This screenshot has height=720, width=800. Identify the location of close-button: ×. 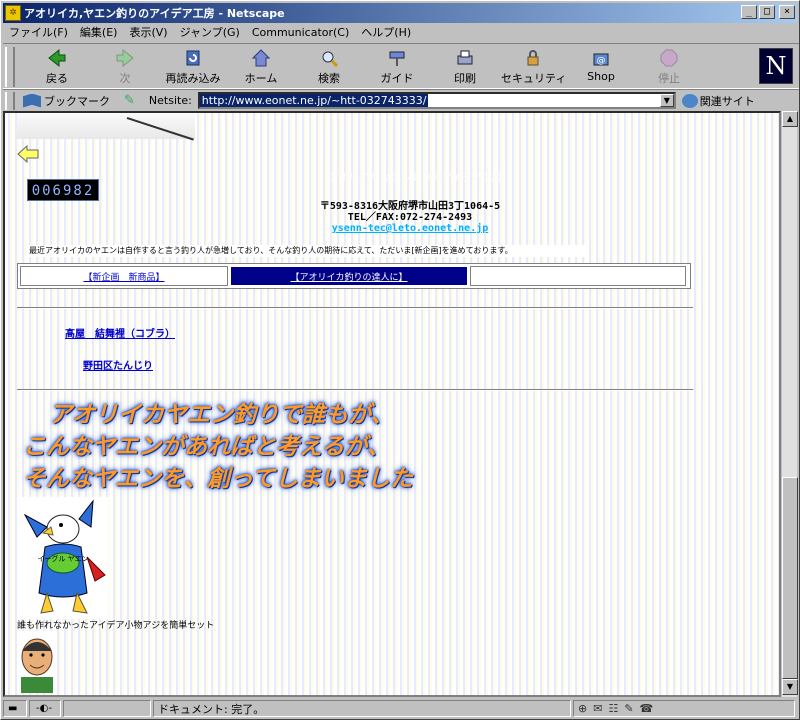
(787, 12).